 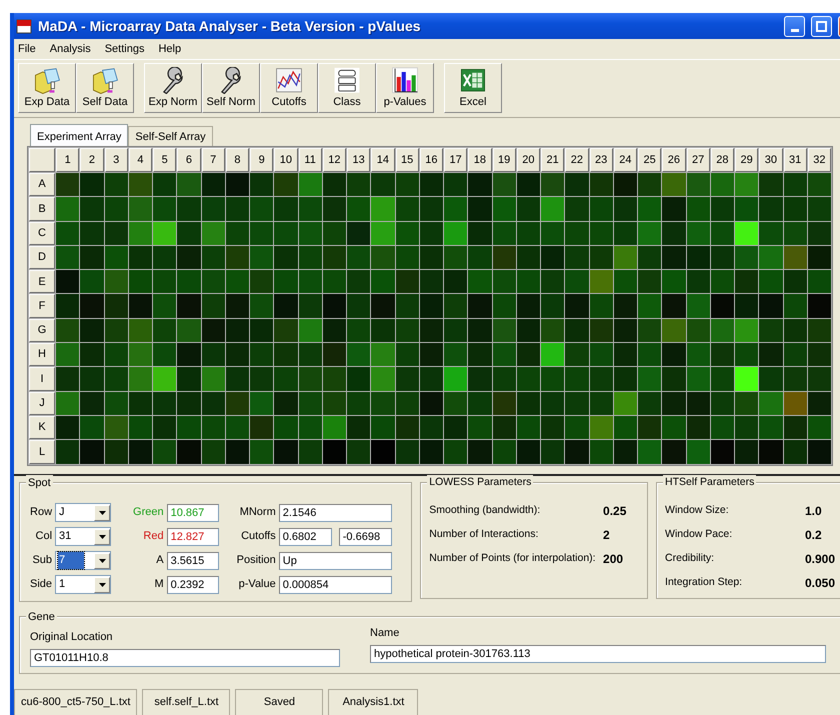 What do you see at coordinates (821, 26) in the screenshot?
I see `maximize-button` at bounding box center [821, 26].